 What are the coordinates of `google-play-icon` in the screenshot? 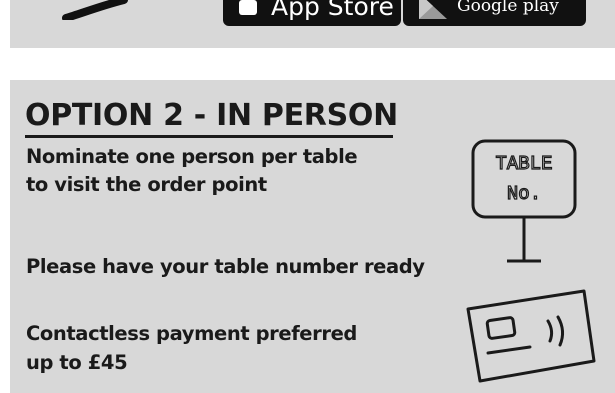 It's located at (433, 9).